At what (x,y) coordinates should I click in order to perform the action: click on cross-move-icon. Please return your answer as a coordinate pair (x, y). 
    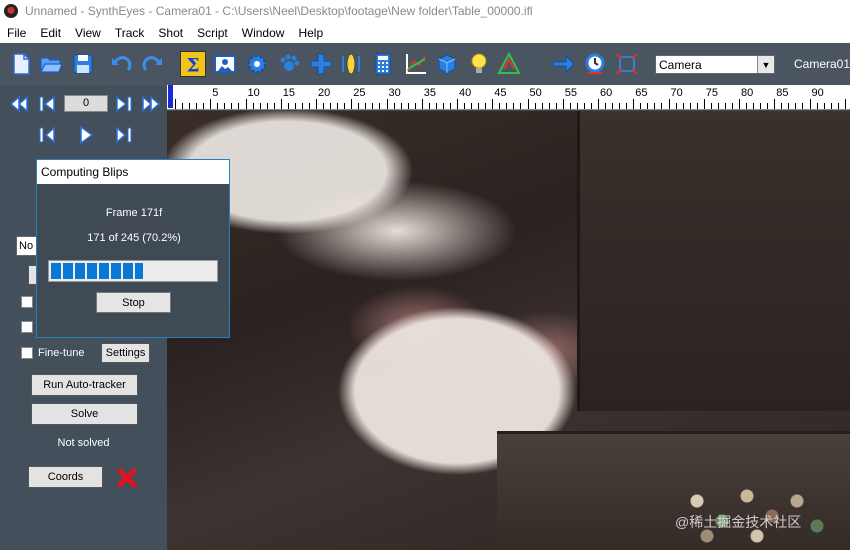
    Looking at the image, I should click on (321, 64).